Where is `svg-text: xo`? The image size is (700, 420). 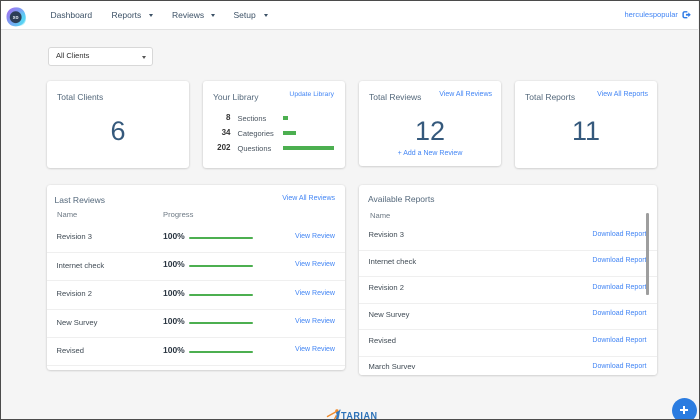
svg-text: xo is located at coordinates (16, 18).